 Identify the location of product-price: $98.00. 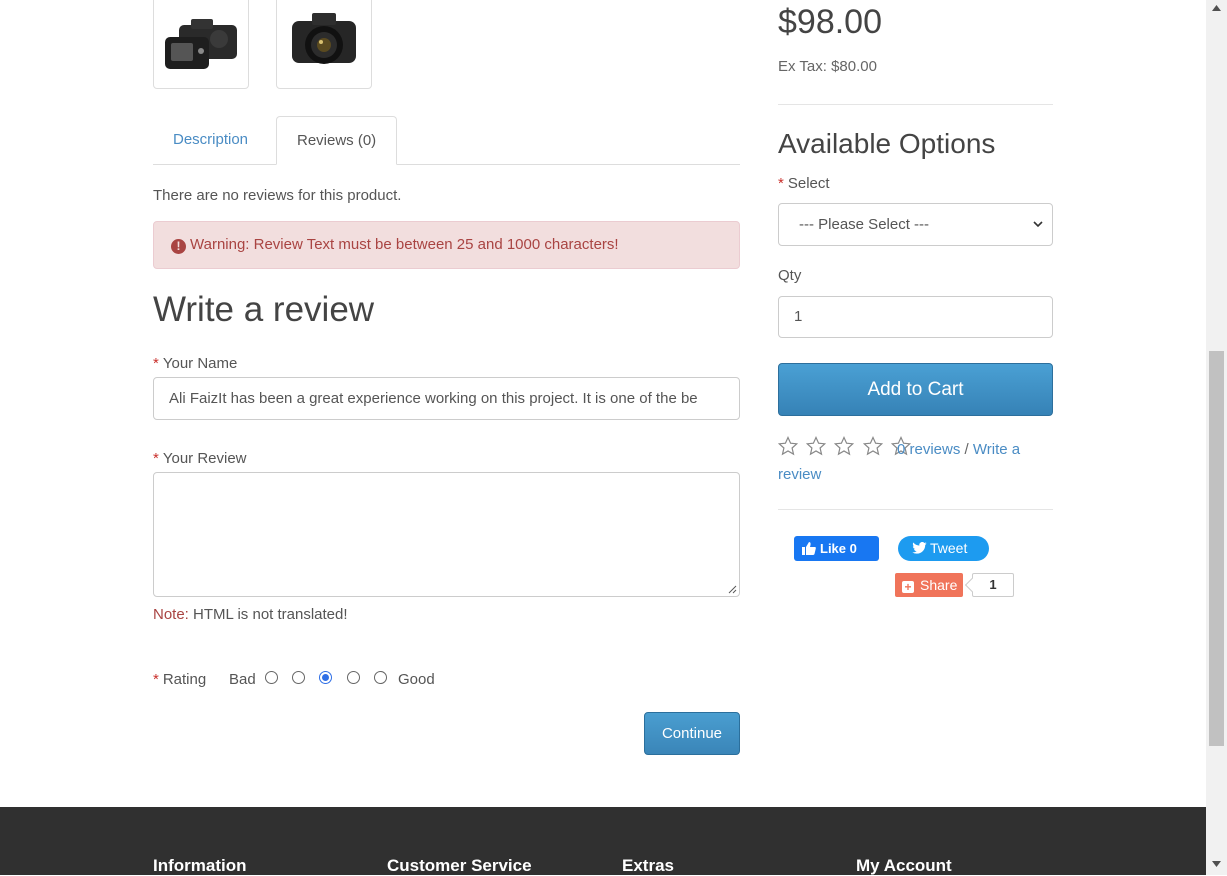
(830, 22).